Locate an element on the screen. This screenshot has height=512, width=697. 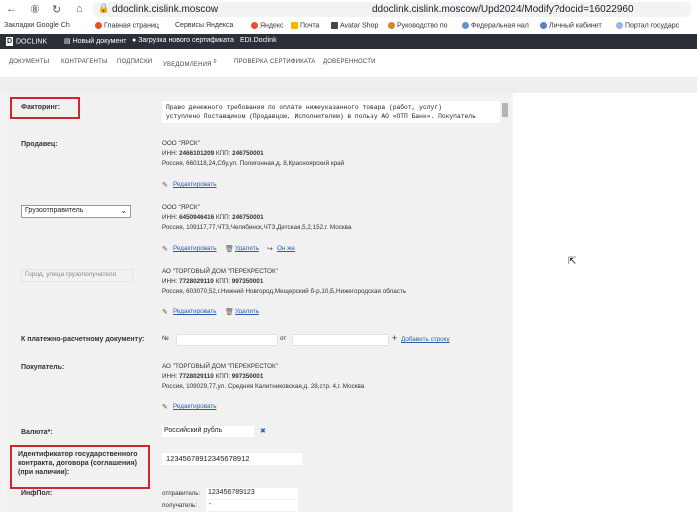
bookmark-item: Портал государс is located at coordinates (647, 25).